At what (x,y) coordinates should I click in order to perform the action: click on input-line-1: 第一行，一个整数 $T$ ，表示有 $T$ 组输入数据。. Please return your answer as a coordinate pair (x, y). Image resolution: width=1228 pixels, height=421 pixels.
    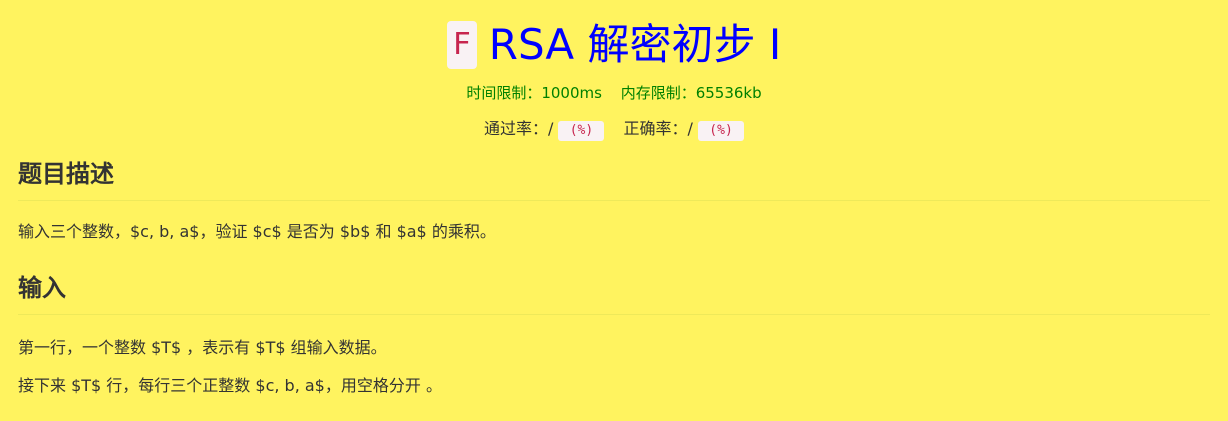
    Looking at the image, I should click on (202, 347).